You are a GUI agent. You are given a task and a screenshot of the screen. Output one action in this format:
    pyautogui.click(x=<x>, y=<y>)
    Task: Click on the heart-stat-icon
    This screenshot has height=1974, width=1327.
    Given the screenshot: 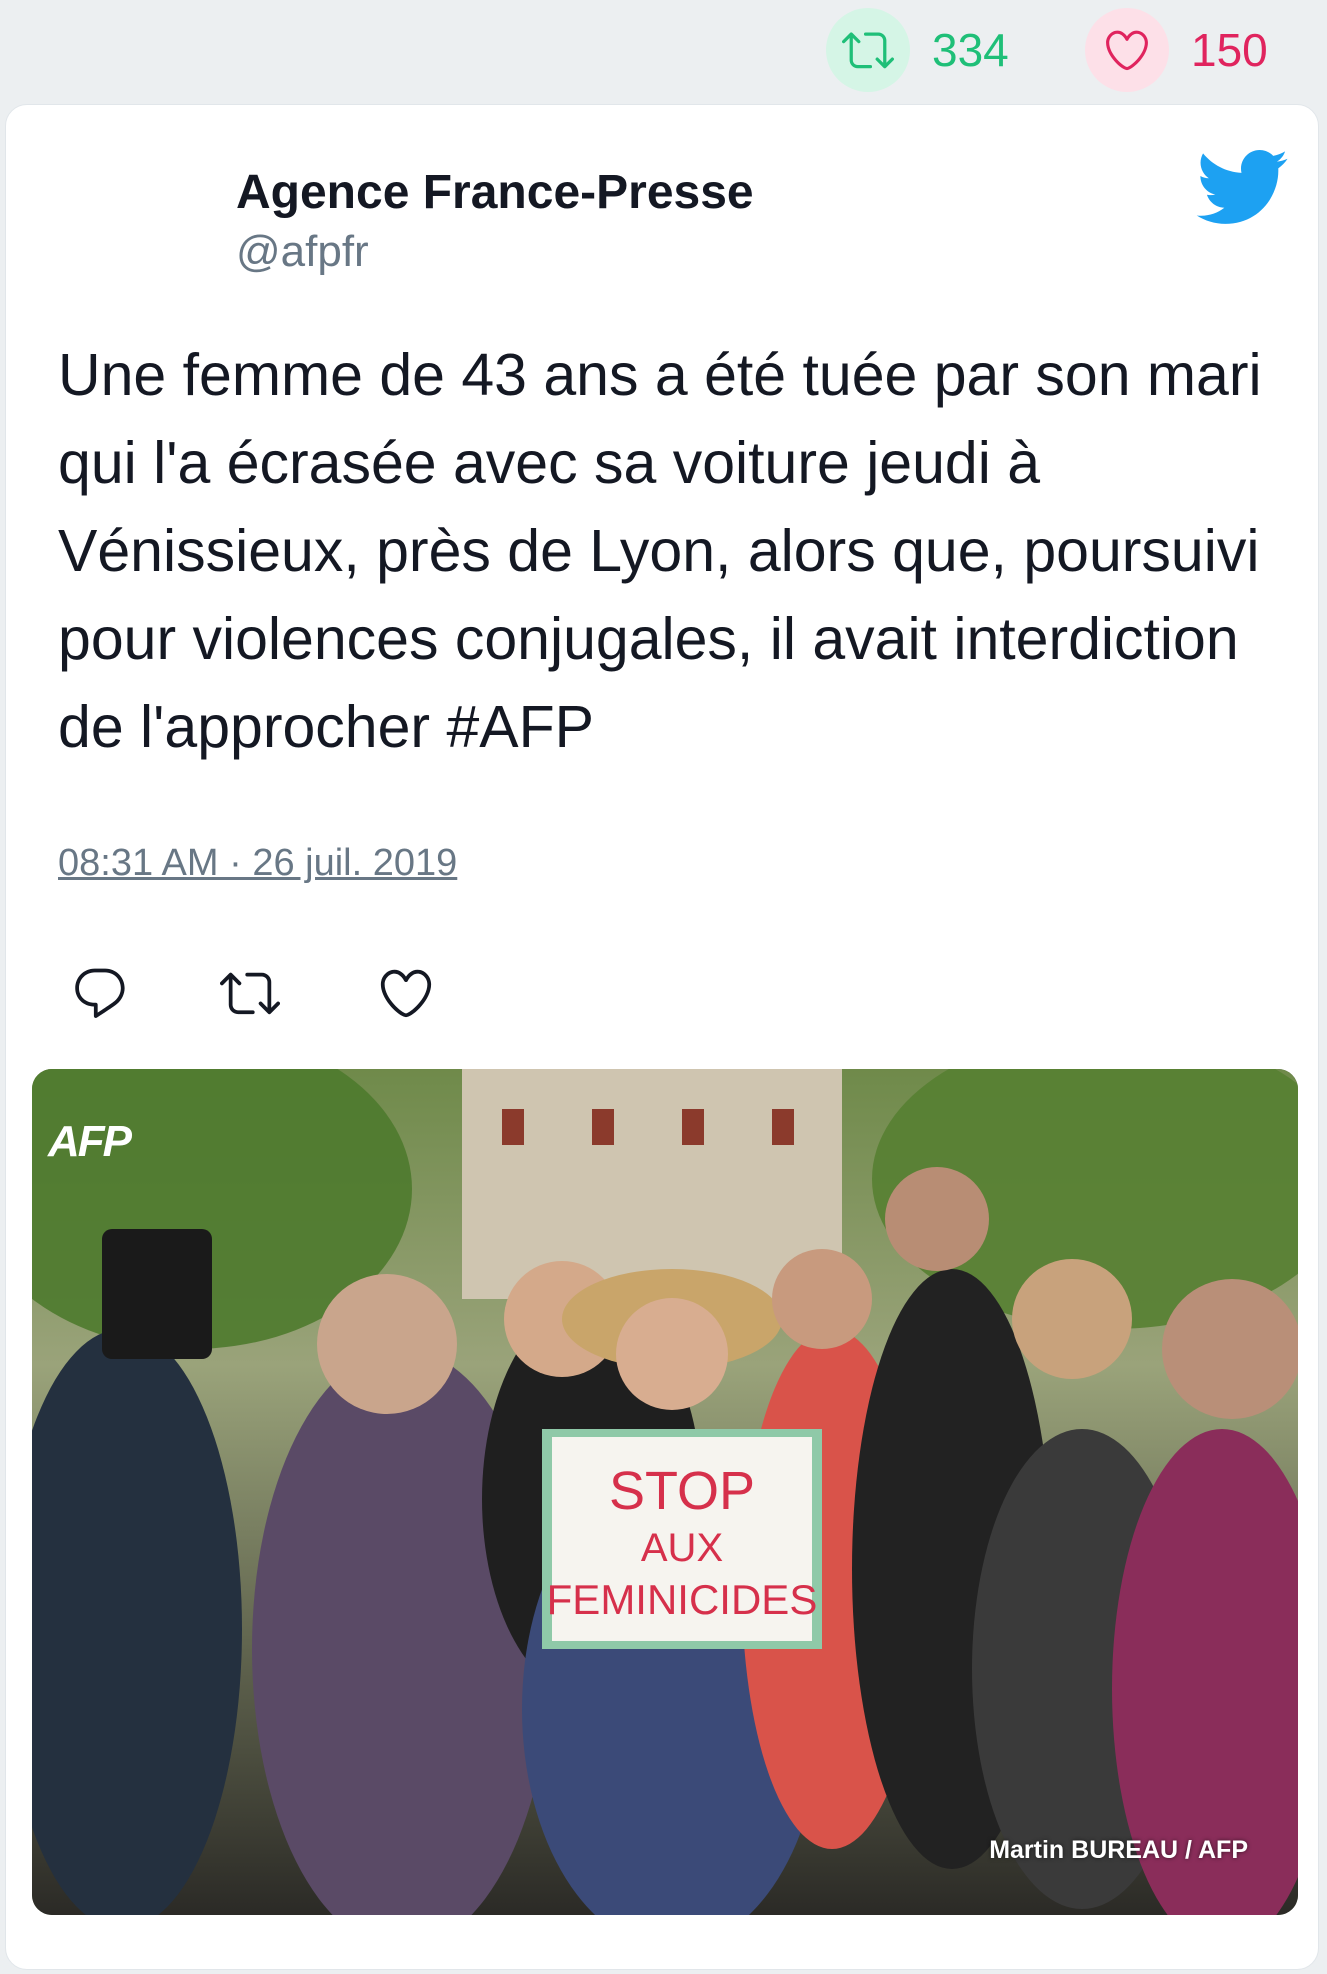 What is the action you would take?
    pyautogui.click(x=1127, y=50)
    